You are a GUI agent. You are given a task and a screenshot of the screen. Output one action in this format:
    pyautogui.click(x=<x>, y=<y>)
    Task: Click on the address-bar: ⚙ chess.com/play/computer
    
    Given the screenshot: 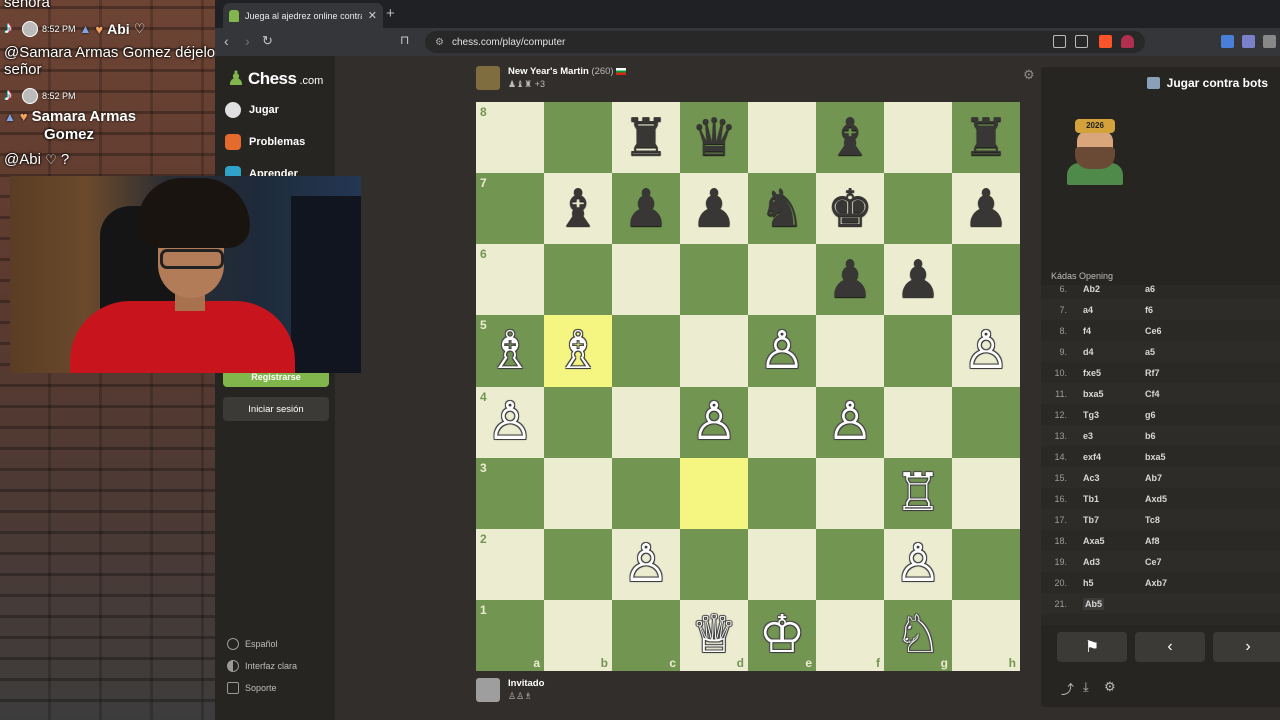 What is the action you would take?
    pyautogui.click(x=785, y=42)
    